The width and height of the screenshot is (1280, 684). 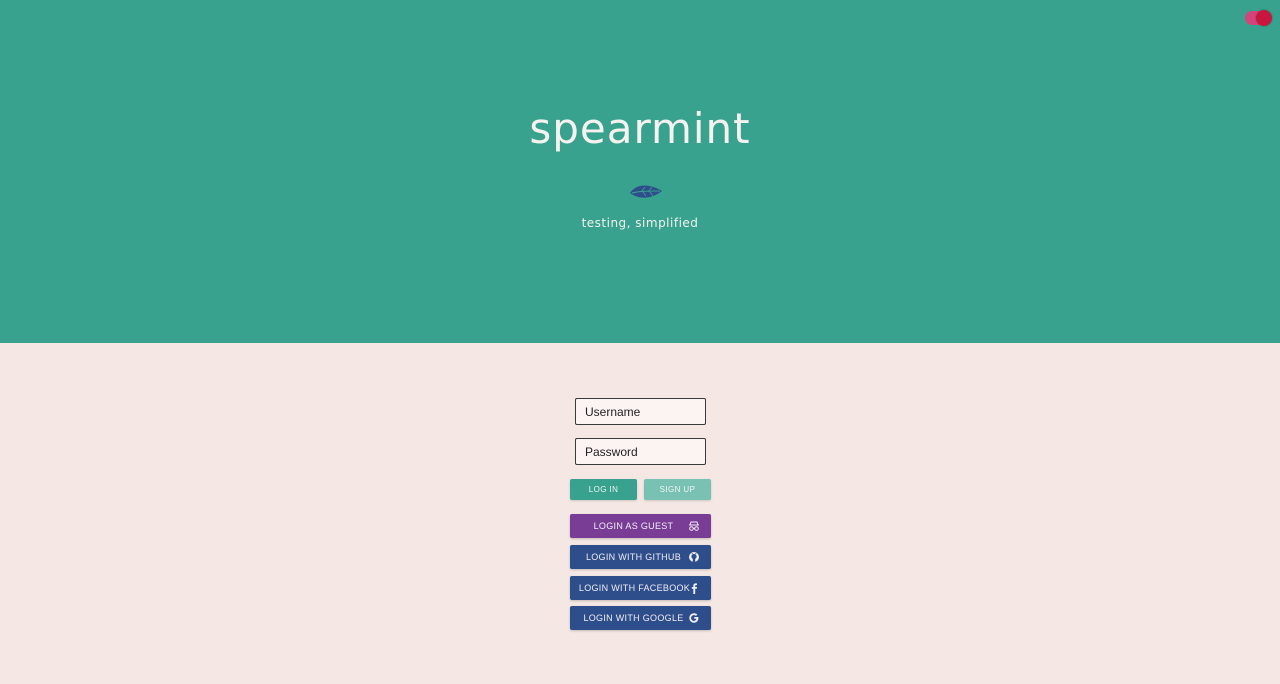 What do you see at coordinates (640, 411) in the screenshot?
I see `username-input` at bounding box center [640, 411].